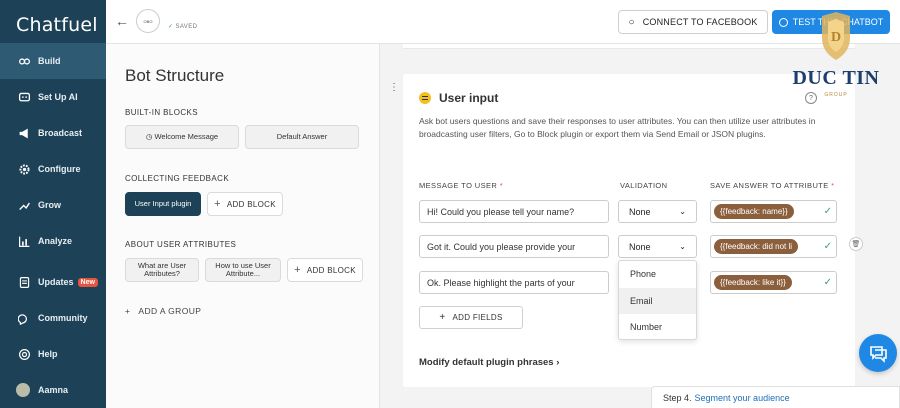 Image resolution: width=900 pixels, height=408 pixels. Describe the element at coordinates (629, 46) in the screenshot. I see `previous-card` at that location.